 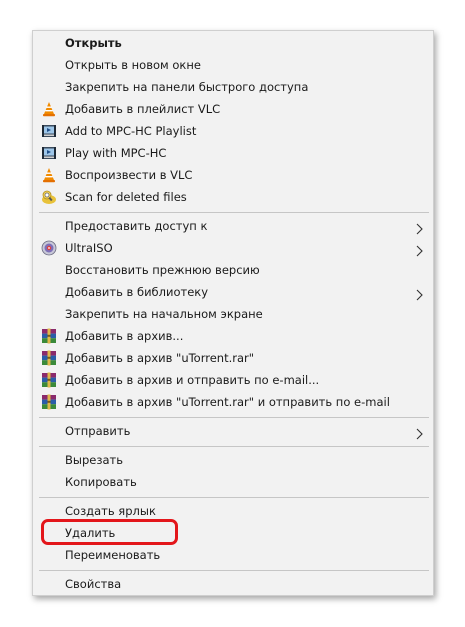 I want to click on menu-item-label: Вырезать, so click(x=94, y=460).